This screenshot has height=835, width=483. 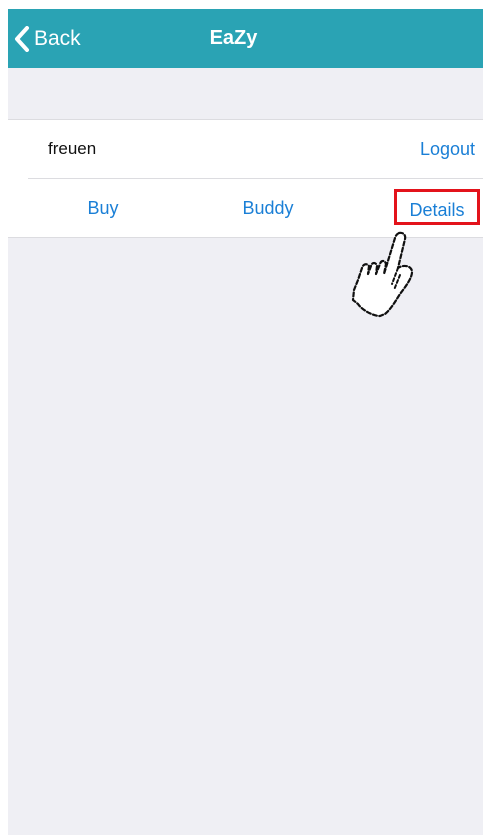 I want to click on account-card: freuen Logout Buy Buddy Details, so click(x=245, y=178).